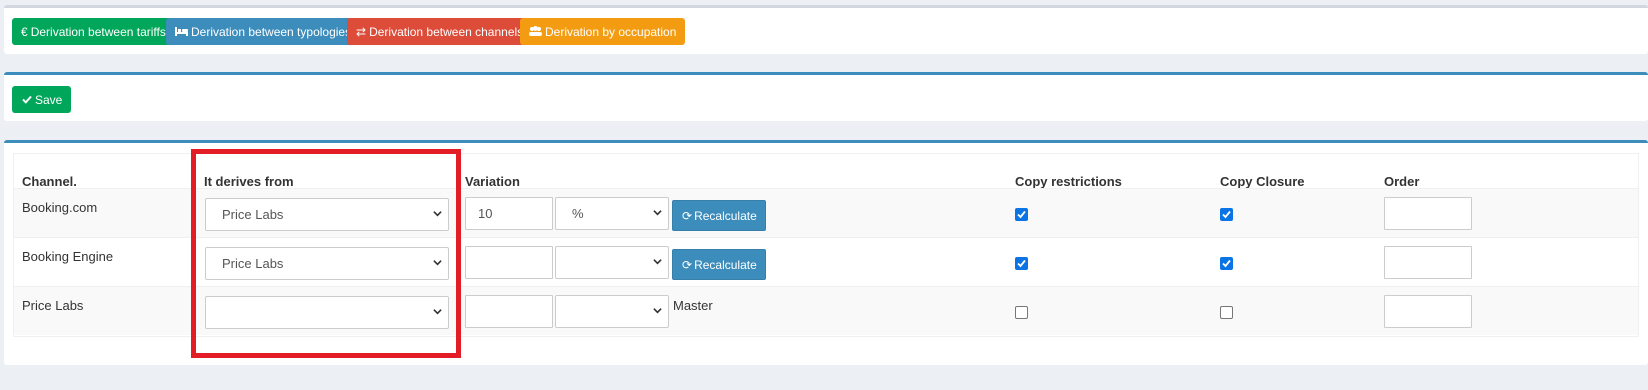 The image size is (1648, 390). I want to click on derives-from-select, so click(327, 312).